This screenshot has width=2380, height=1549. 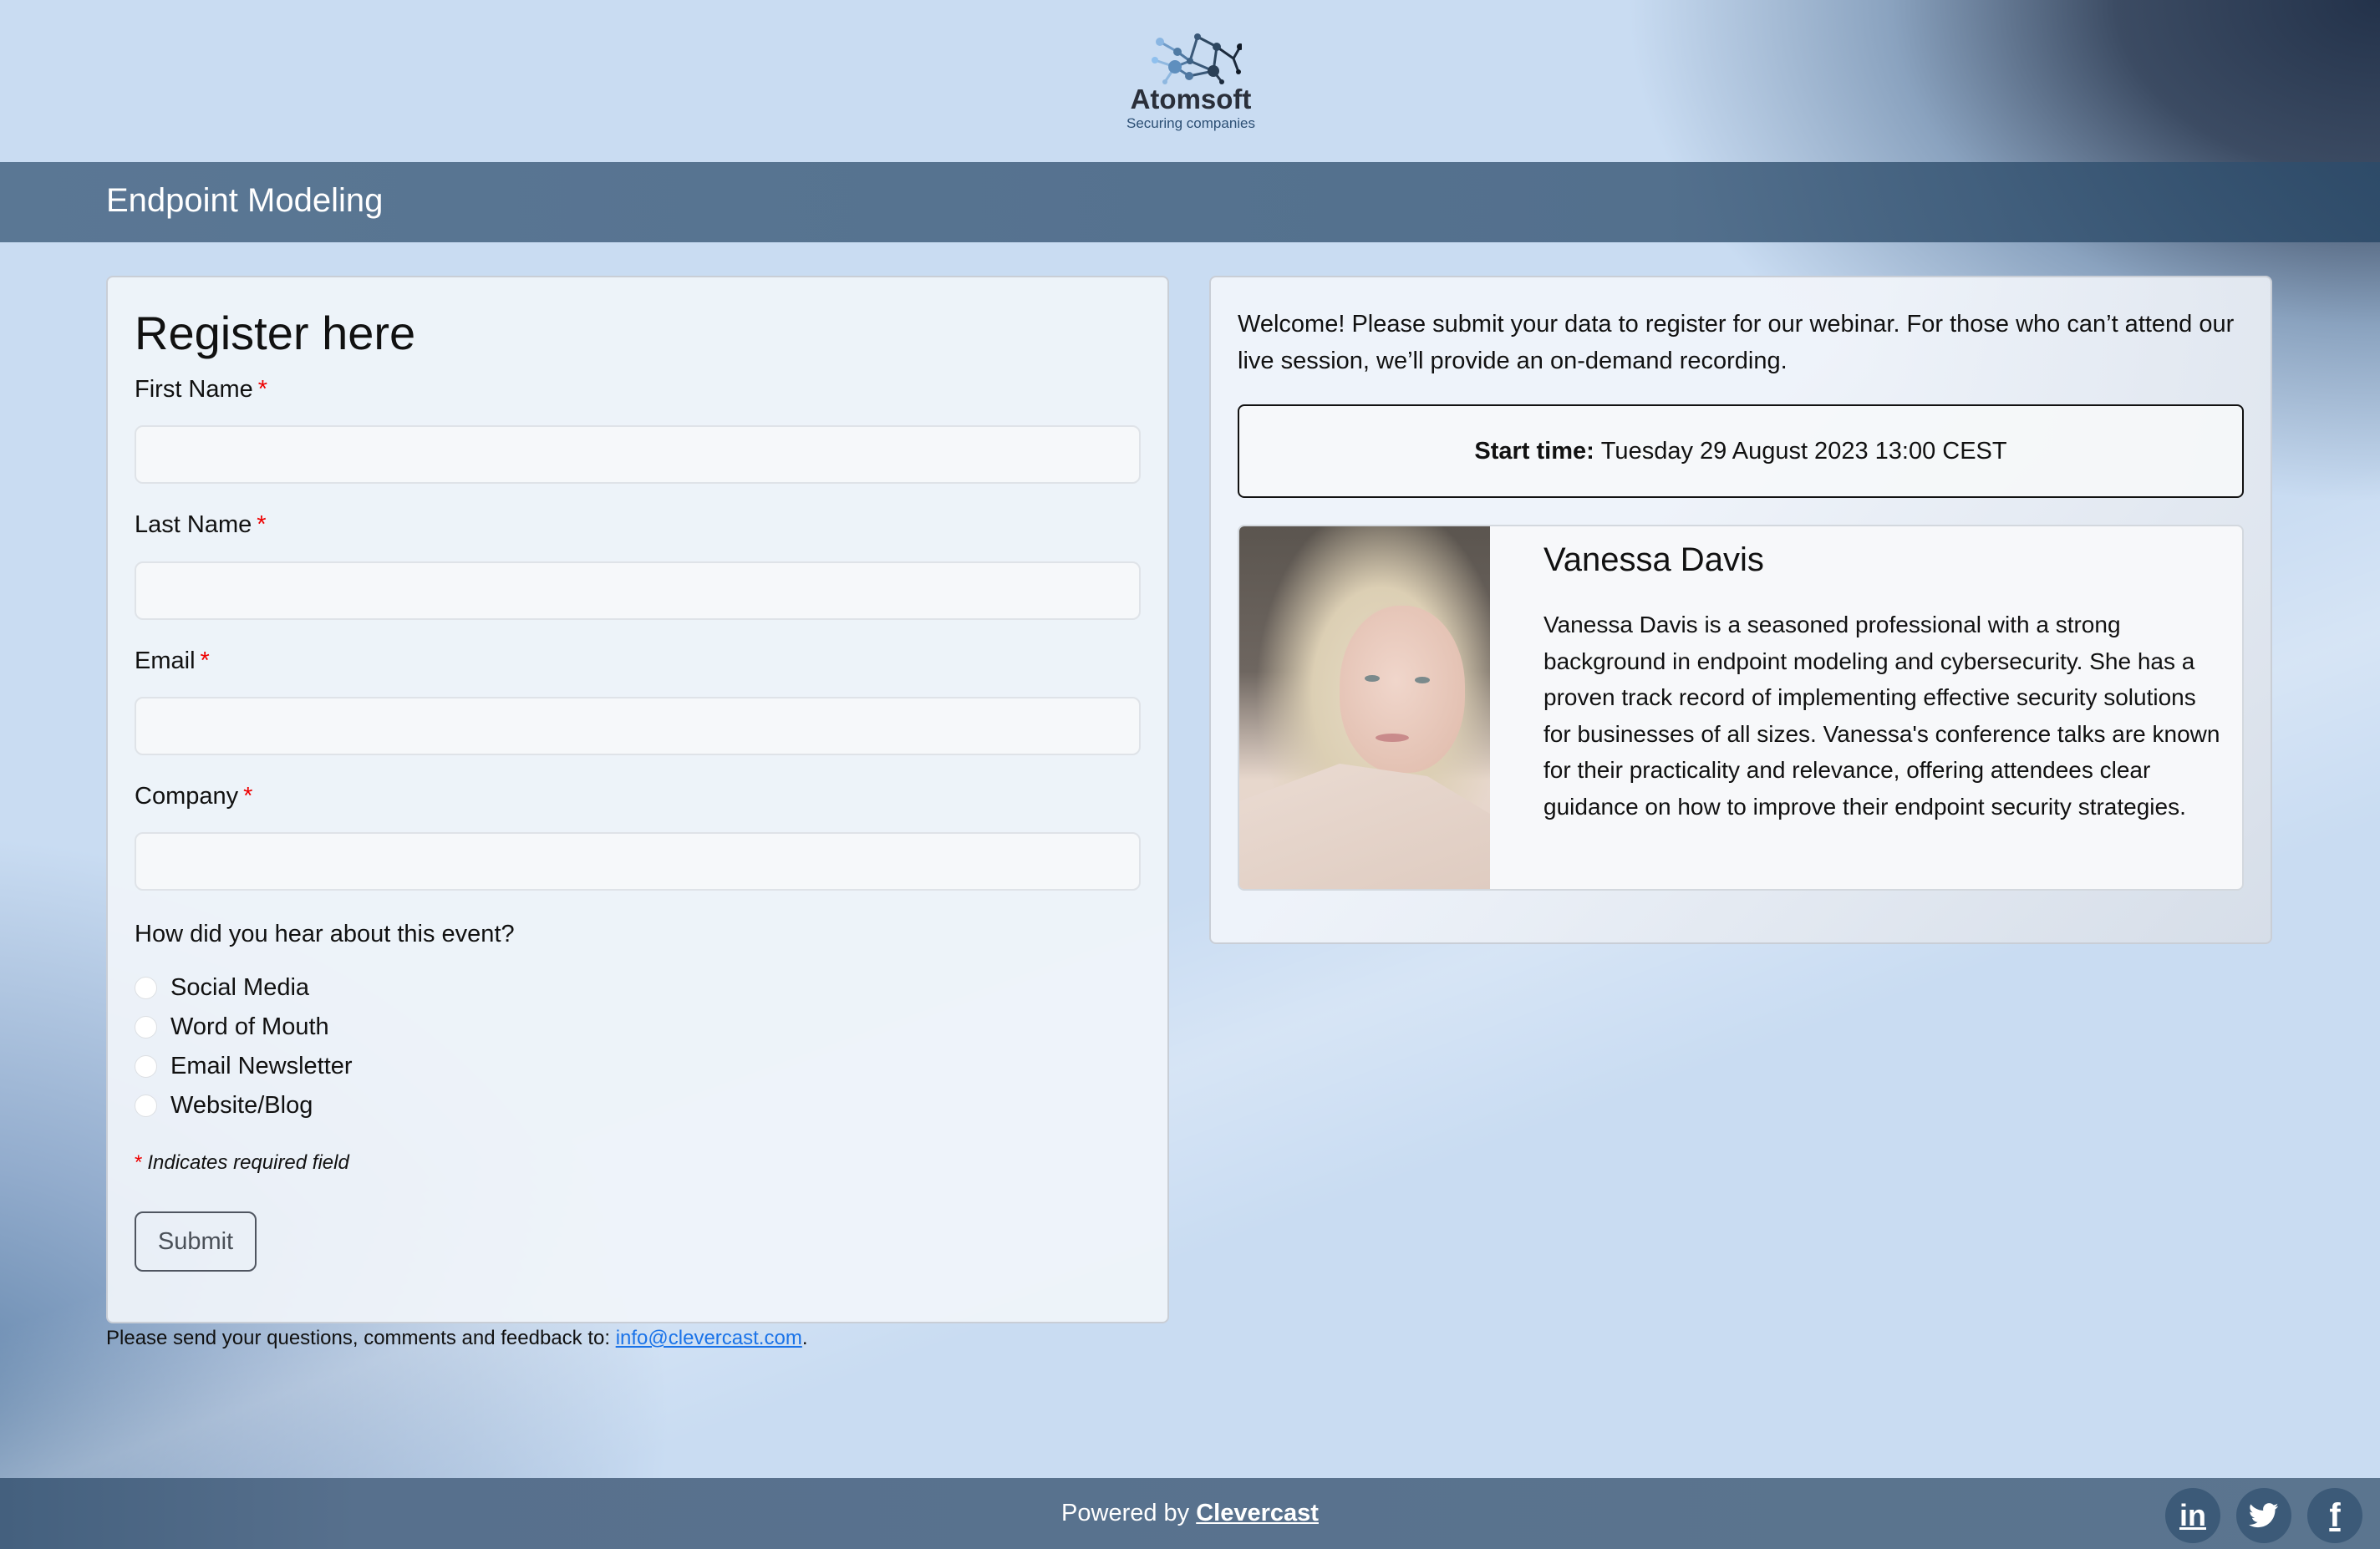 What do you see at coordinates (165, 661) in the screenshot?
I see `email-label-text: Email` at bounding box center [165, 661].